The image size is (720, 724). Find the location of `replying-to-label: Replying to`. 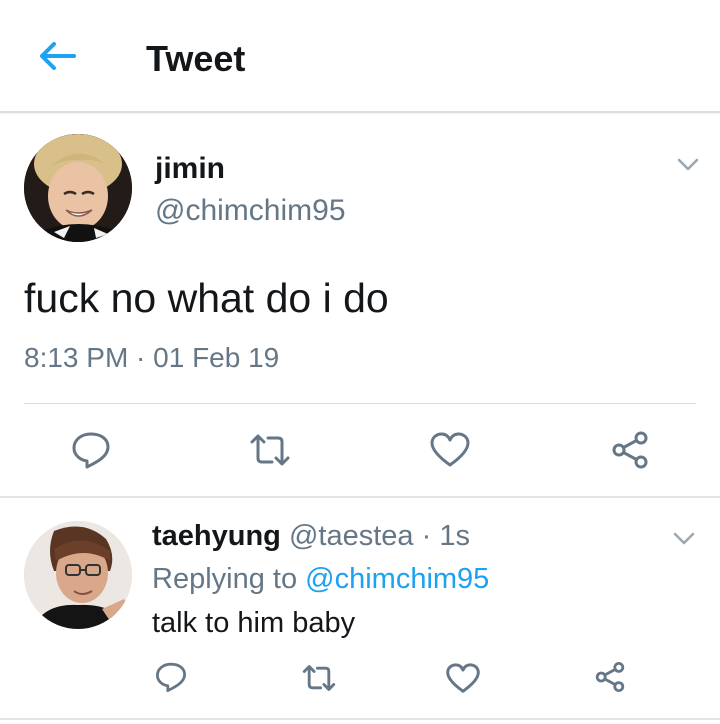

replying-to-label: Replying to is located at coordinates (225, 579).